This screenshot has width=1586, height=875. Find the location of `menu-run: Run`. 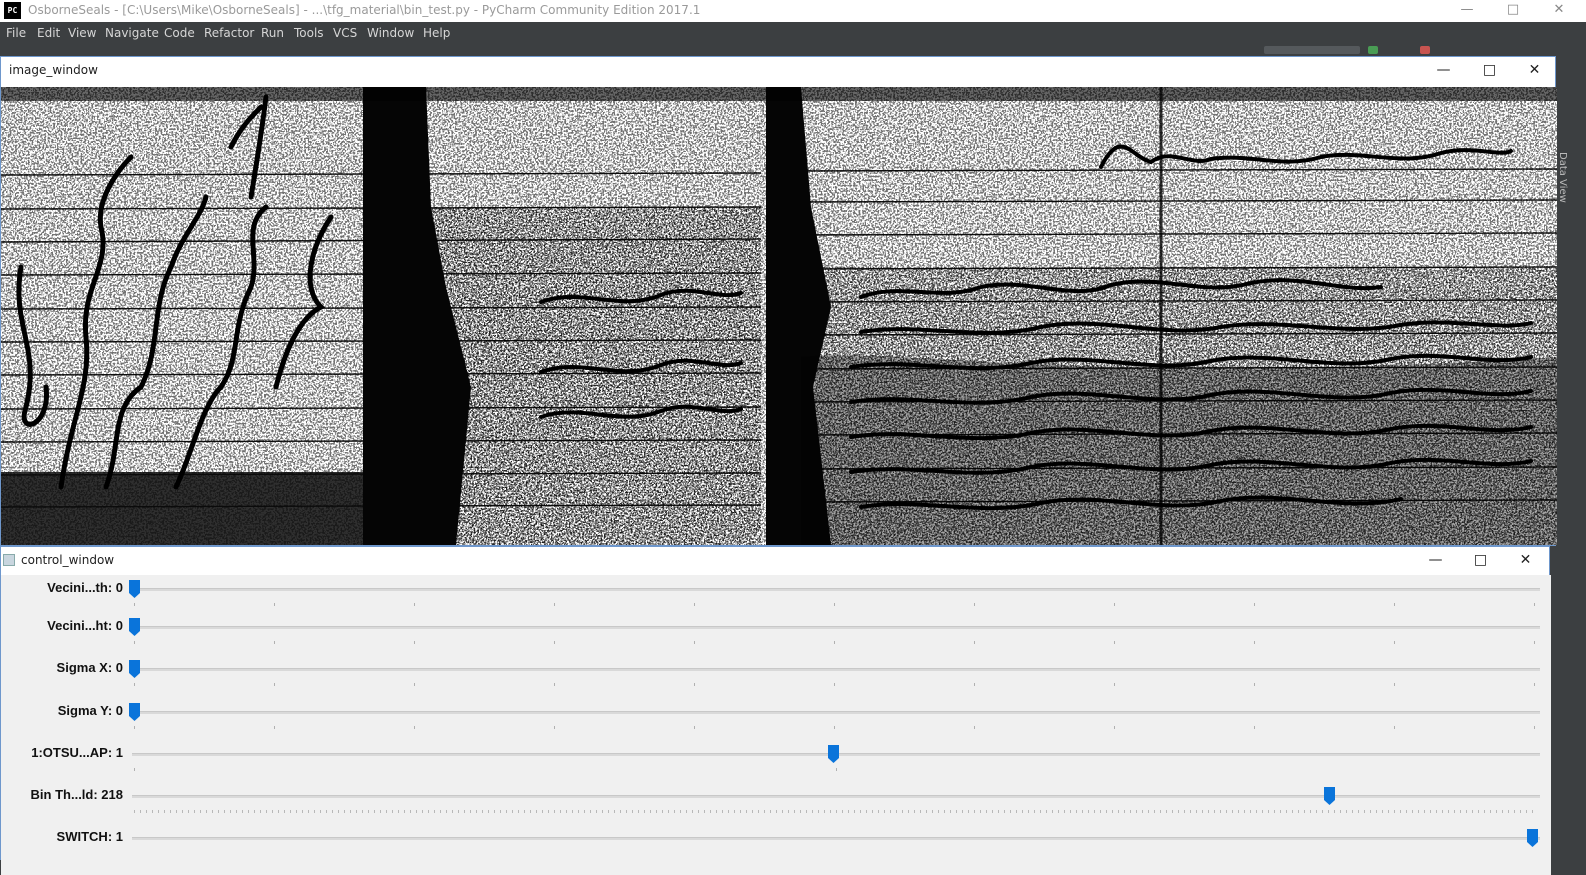

menu-run: Run is located at coordinates (272, 33).